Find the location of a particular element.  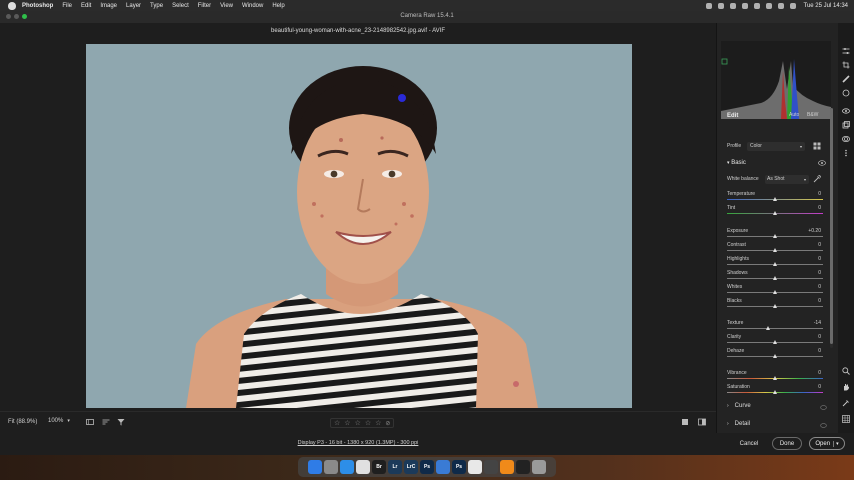

menu-select: Select is located at coordinates (180, 6).